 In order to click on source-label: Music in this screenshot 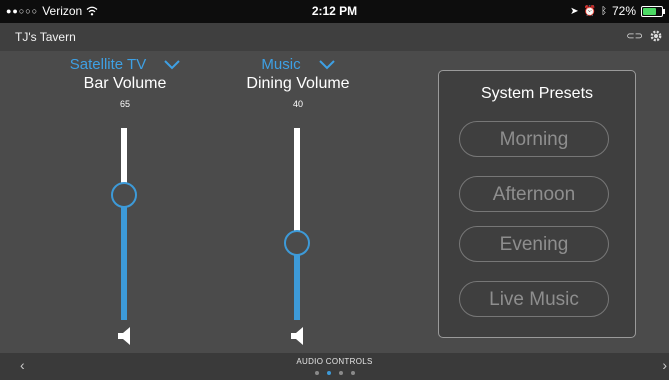, I will do `click(281, 64)`.